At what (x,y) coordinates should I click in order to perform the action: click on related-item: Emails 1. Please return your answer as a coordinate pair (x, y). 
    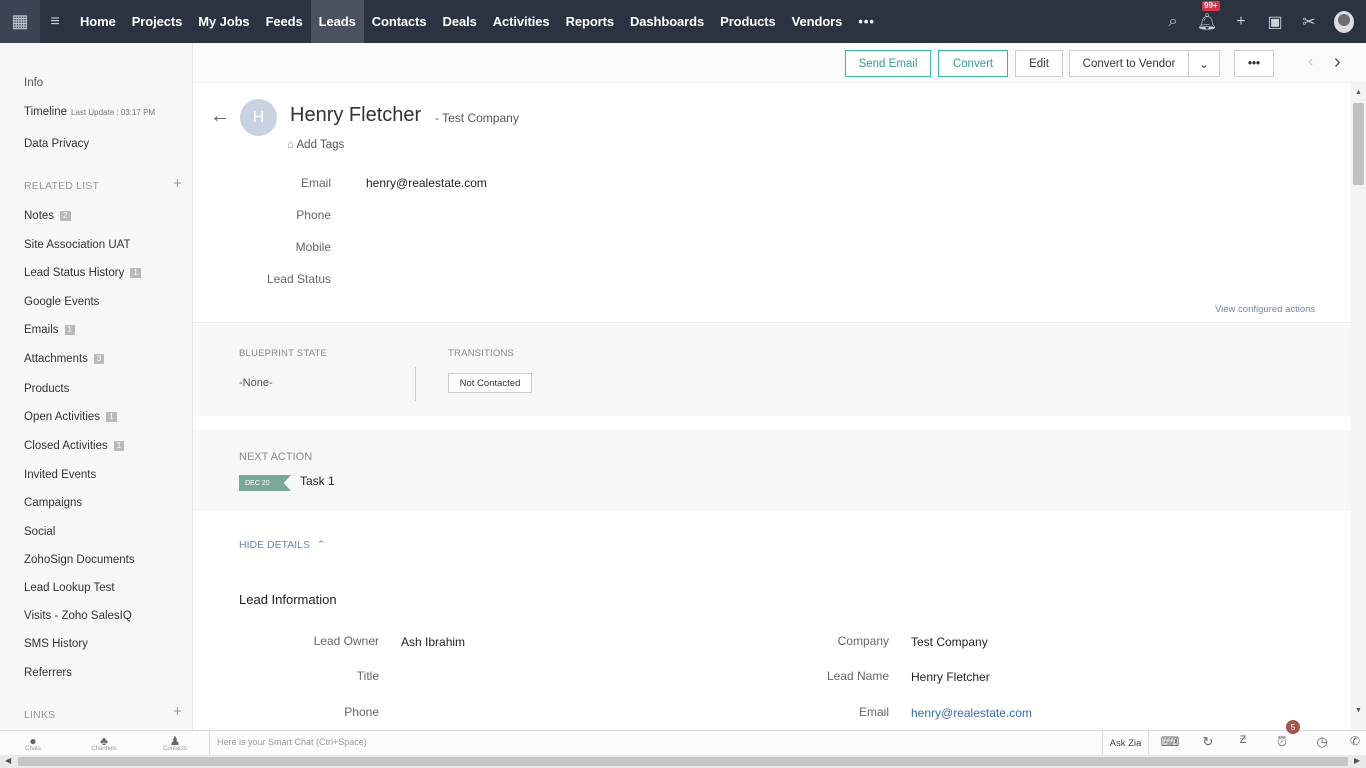
    Looking at the image, I should click on (49, 330).